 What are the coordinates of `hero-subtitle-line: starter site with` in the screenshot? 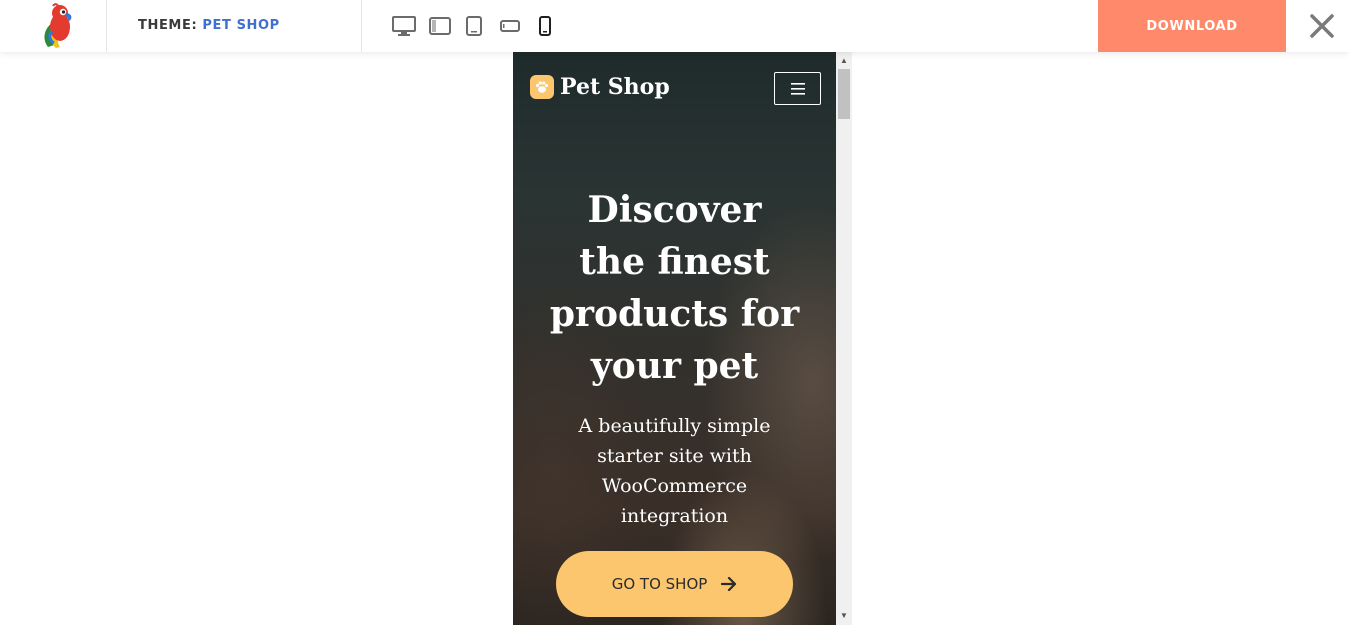 It's located at (674, 456).